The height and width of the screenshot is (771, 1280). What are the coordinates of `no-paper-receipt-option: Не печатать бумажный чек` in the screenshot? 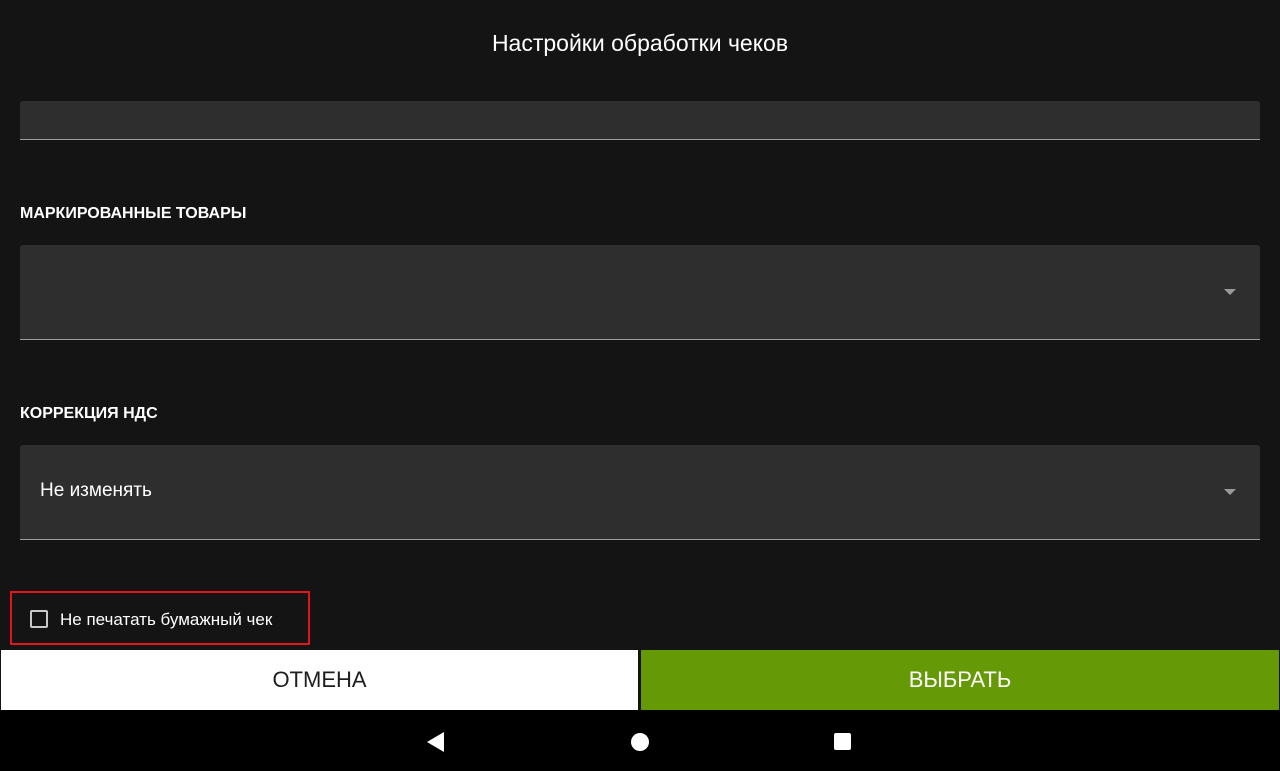 It's located at (160, 618).